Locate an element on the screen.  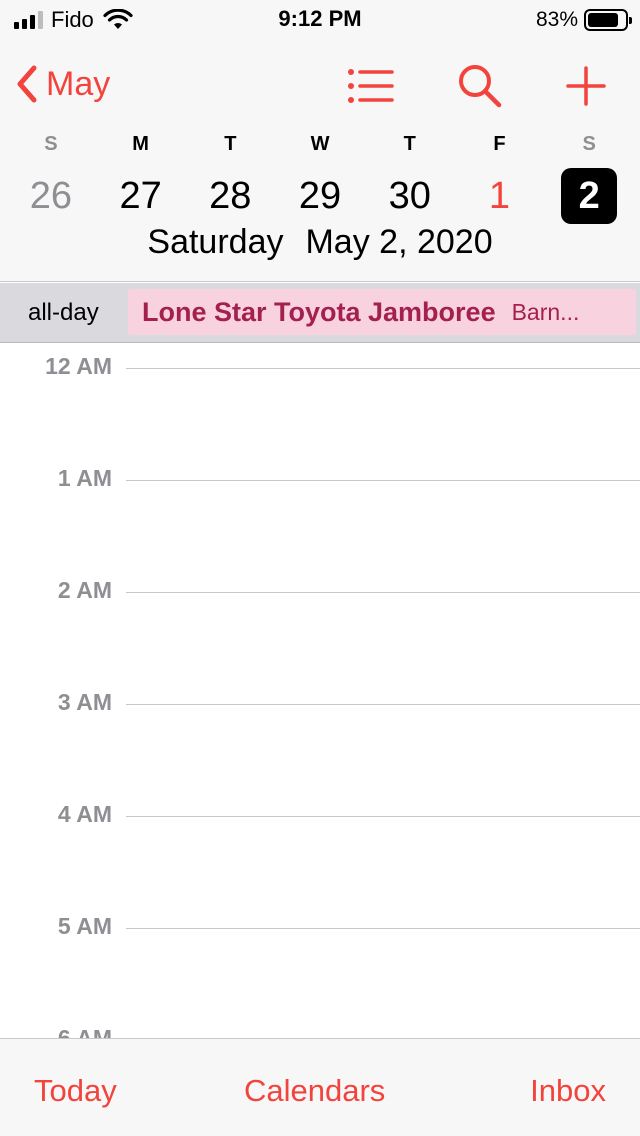
week-day: F 1 is located at coordinates (500, 177).